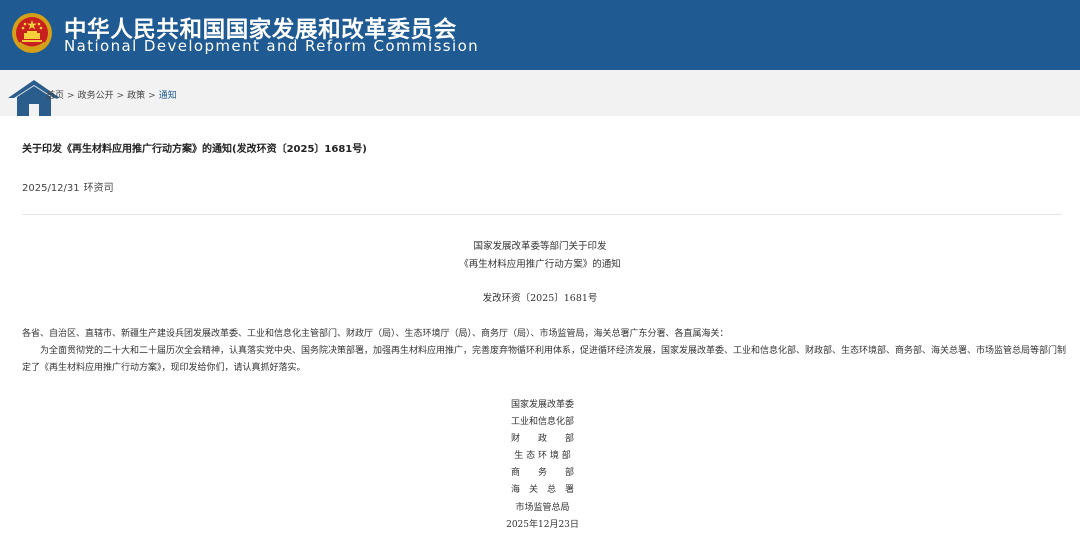  Describe the element at coordinates (51, 188) in the screenshot. I see `article-date: 2025/12/31` at that location.